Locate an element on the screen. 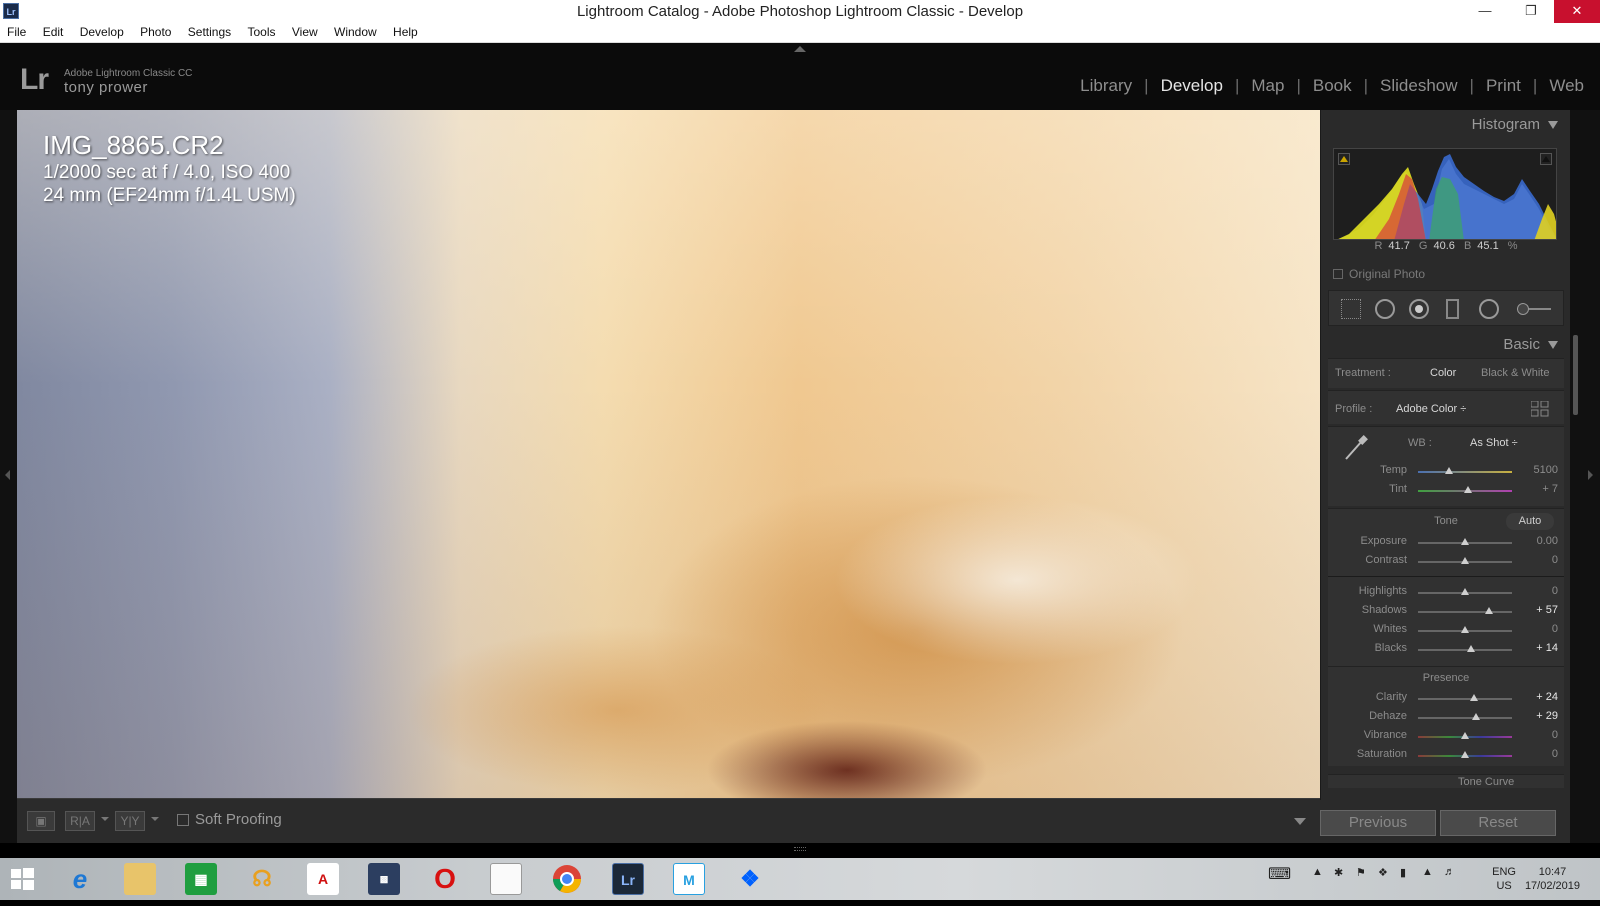 This screenshot has height=906, width=1600. lightroom-icon: Lr is located at coordinates (628, 879).